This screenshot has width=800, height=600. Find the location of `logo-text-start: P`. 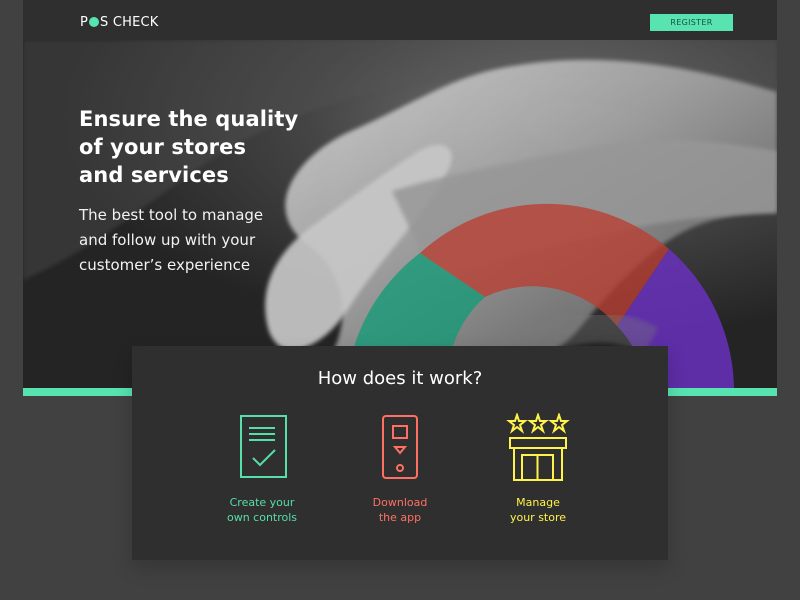

logo-text-start: P is located at coordinates (84, 22).